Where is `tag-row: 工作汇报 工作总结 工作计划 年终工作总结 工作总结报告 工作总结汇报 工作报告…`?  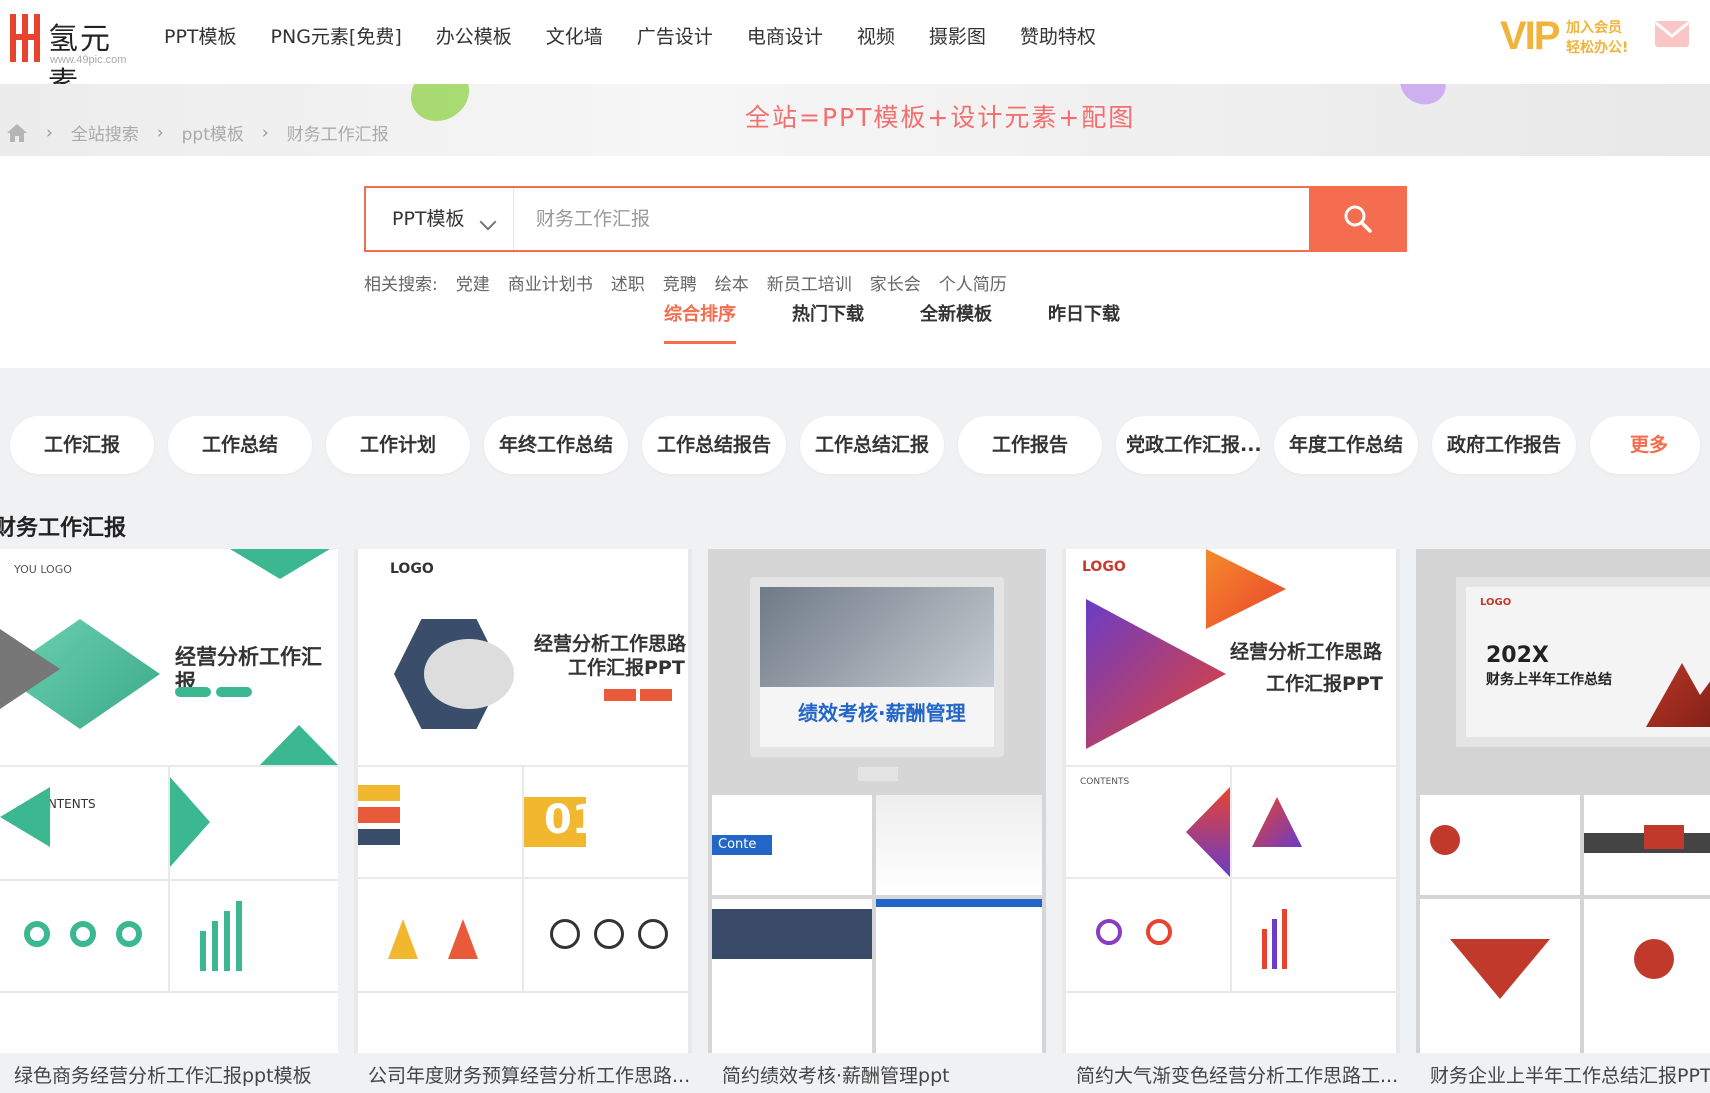 tag-row: 工作汇报 工作总结 工作计划 年终工作总结 工作总结报告 工作总结汇报 工作报告… is located at coordinates (860, 445).